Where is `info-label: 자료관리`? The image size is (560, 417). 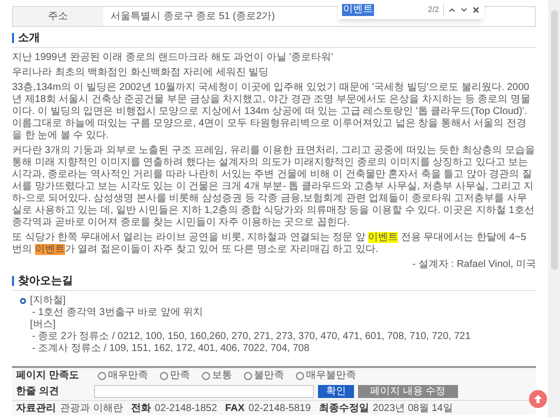 info-label: 자료관리 is located at coordinates (36, 409).